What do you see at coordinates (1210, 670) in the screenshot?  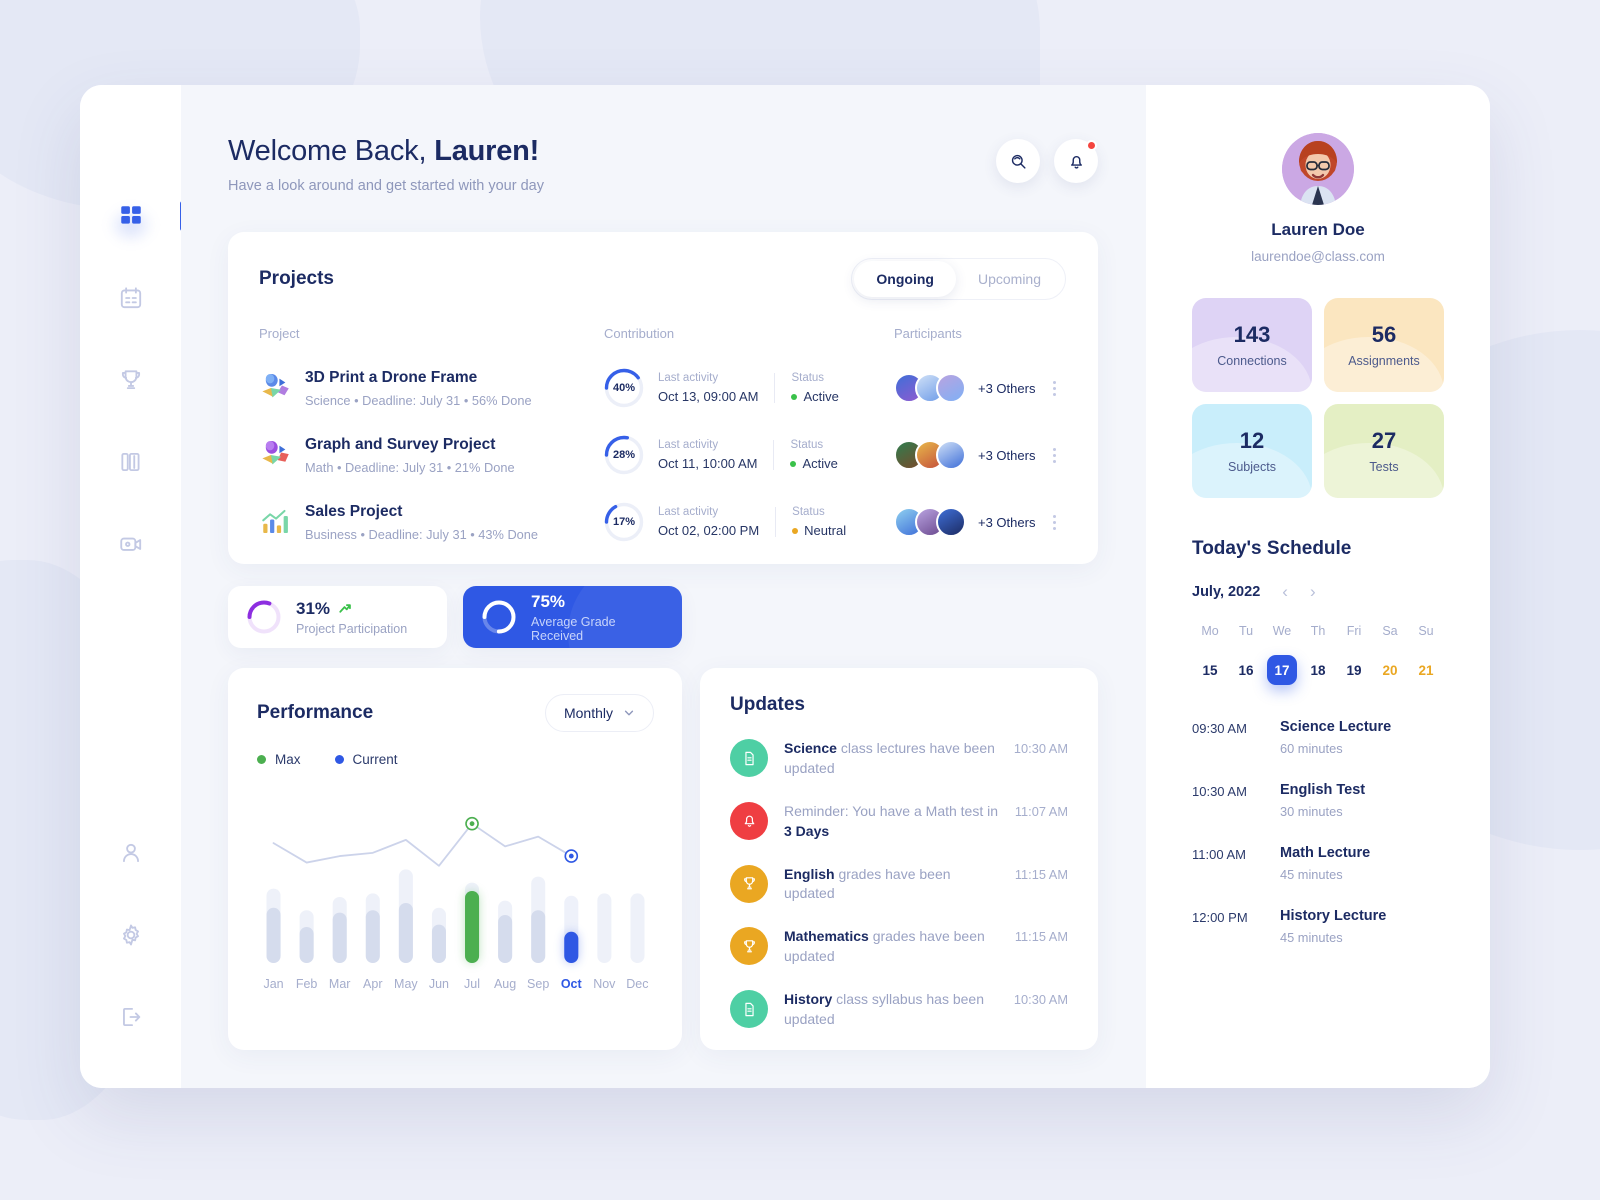 I see `calendar-day: 15` at bounding box center [1210, 670].